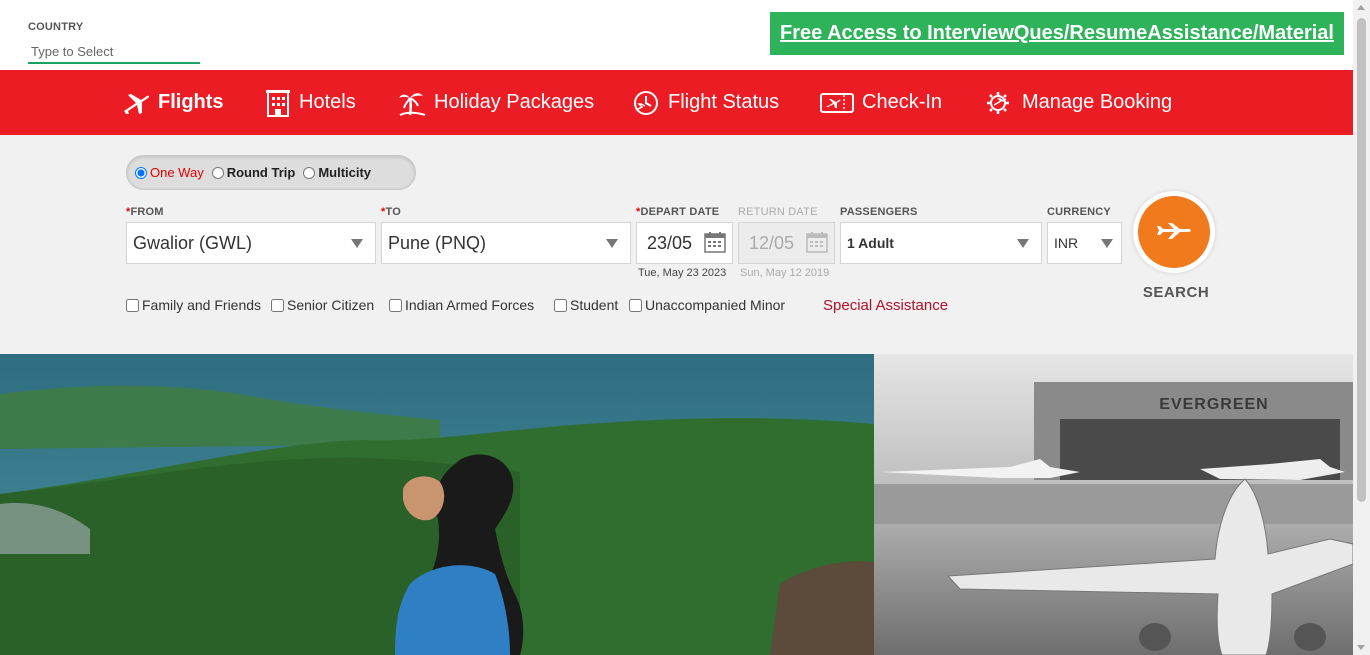  What do you see at coordinates (395, 305) in the screenshot?
I see `armed-checkbox` at bounding box center [395, 305].